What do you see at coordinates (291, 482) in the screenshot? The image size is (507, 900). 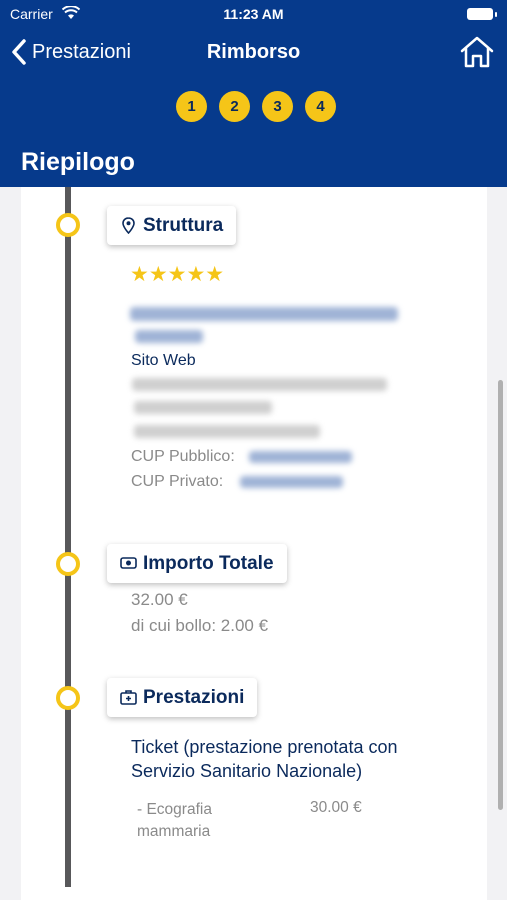 I see `cup-privato-value-redacted` at bounding box center [291, 482].